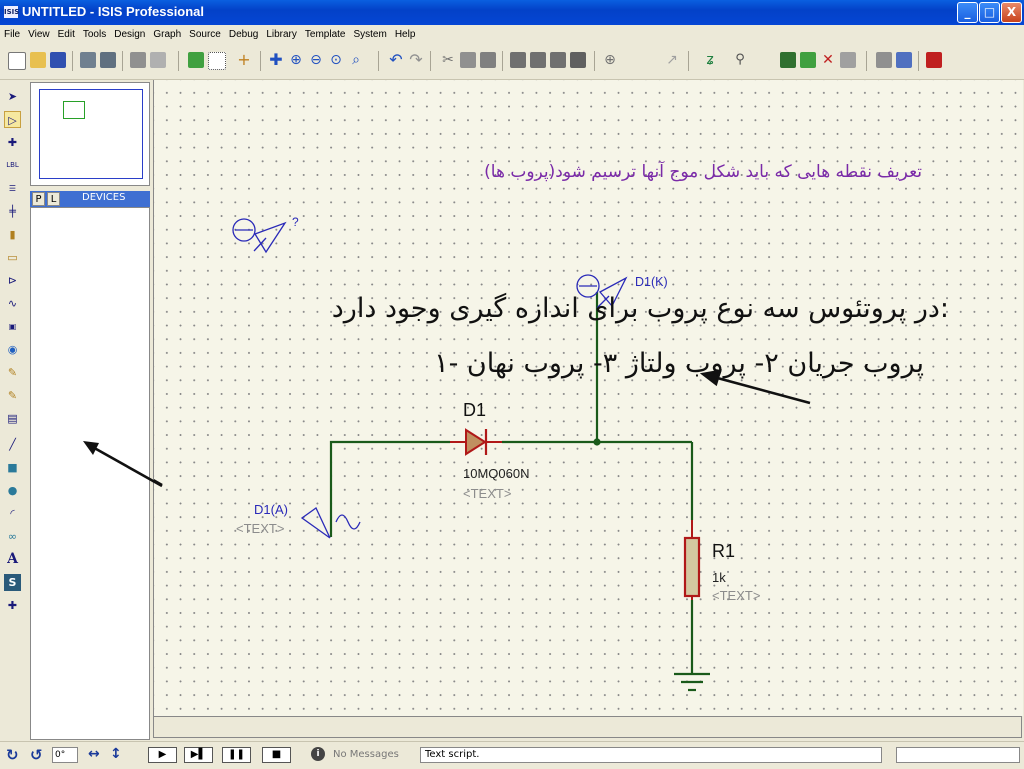  I want to click on library-manager-button: L, so click(53, 199).